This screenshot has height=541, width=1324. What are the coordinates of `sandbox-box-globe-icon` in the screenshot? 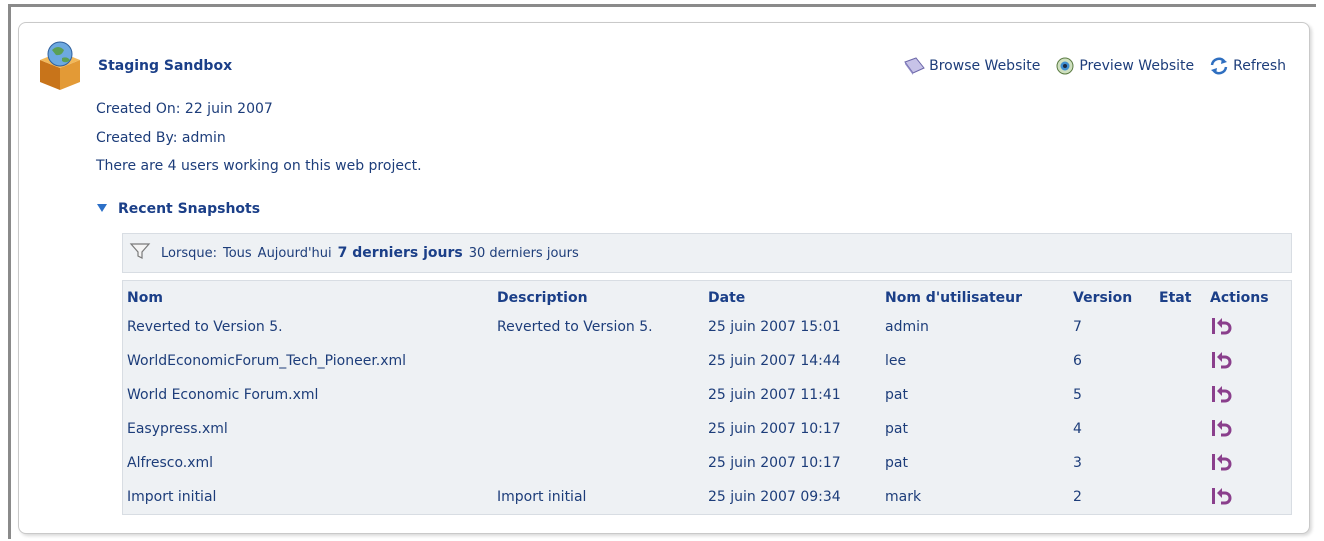 It's located at (60, 66).